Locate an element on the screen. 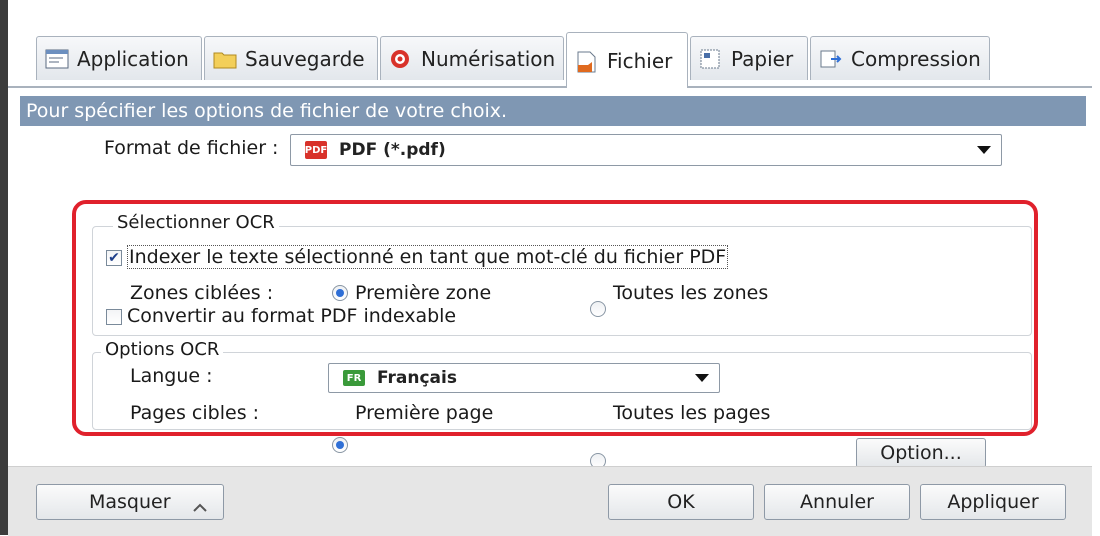  tab-sauvegarde: Sauvegarde is located at coordinates (291, 58).